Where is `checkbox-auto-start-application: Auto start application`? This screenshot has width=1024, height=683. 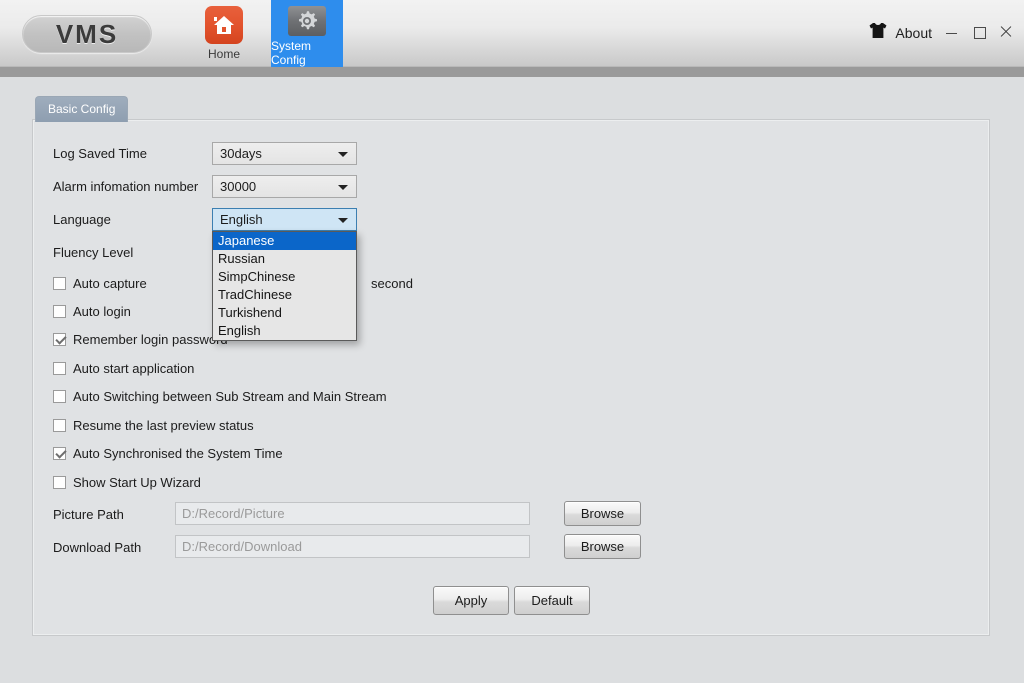 checkbox-auto-start-application: Auto start application is located at coordinates (123, 368).